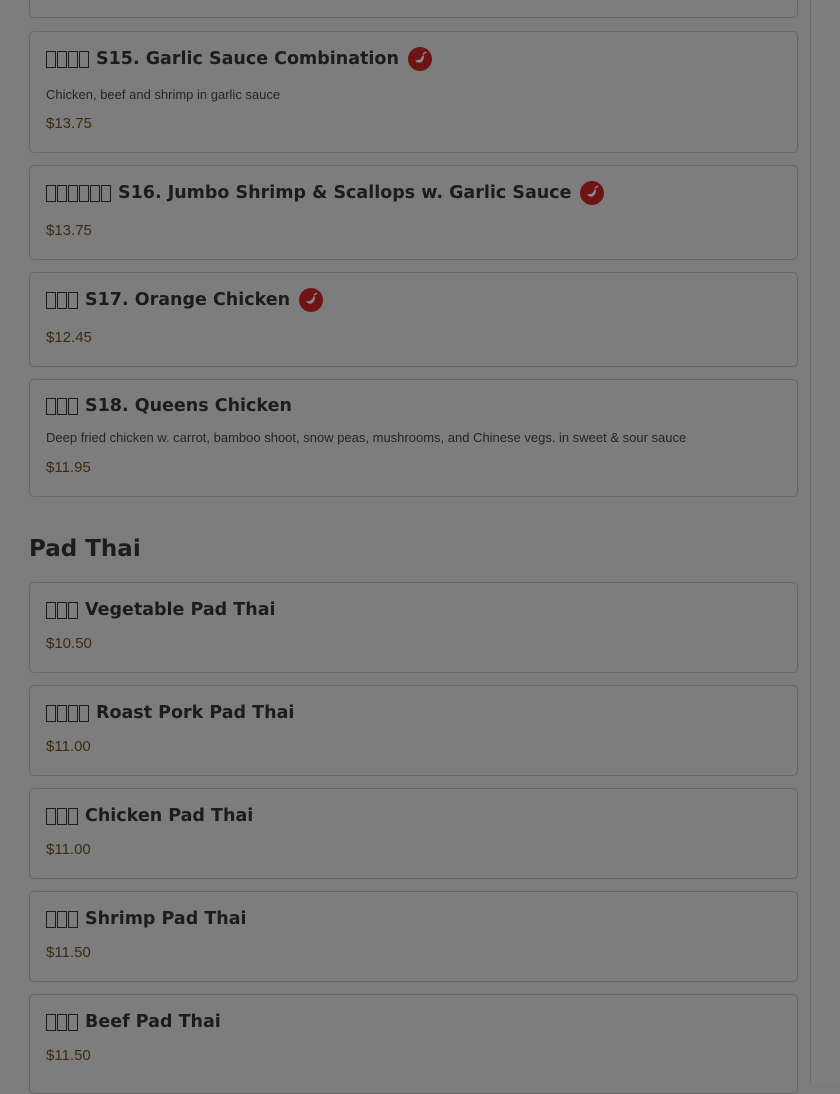 This screenshot has height=1094, width=840. What do you see at coordinates (413, 936) in the screenshot?
I see `menu-item-card: Shrimp Pad Thai $11.50` at bounding box center [413, 936].